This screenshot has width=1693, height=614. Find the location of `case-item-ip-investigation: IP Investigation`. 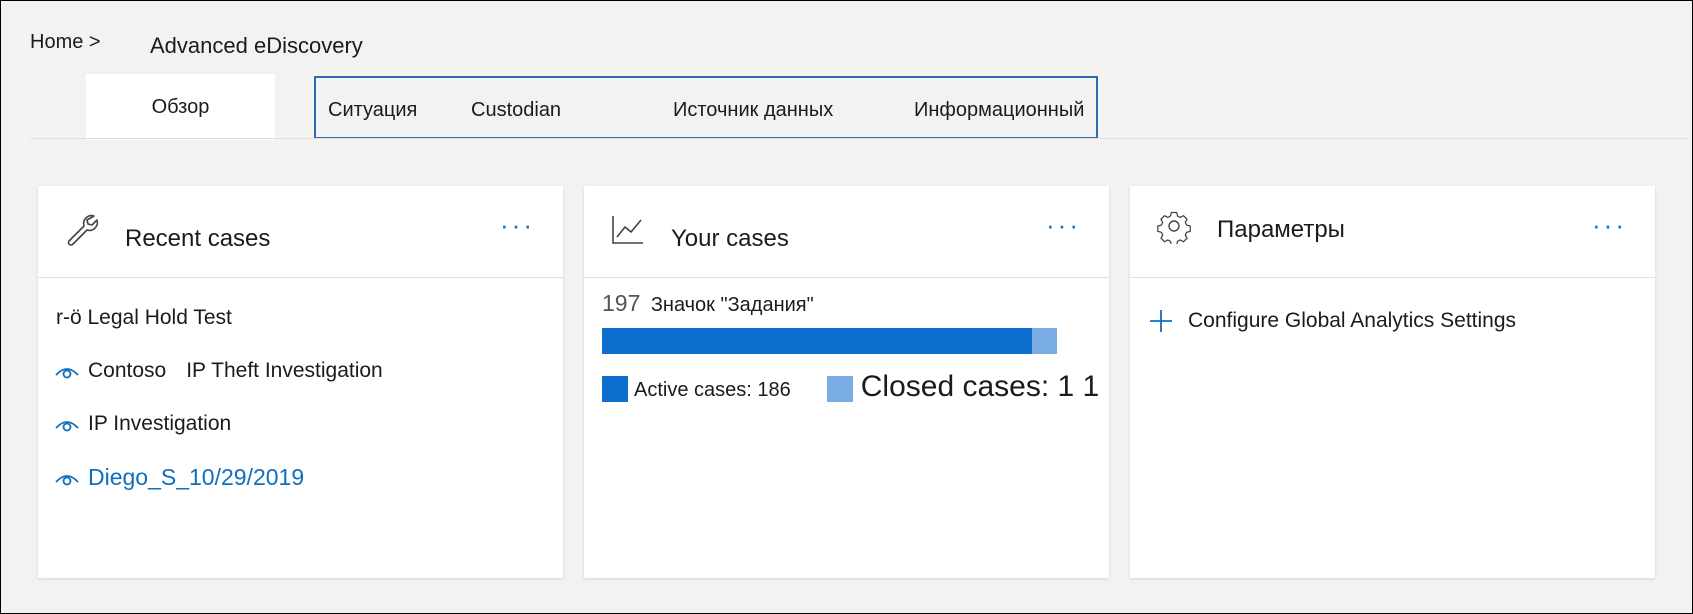

case-item-ip-investigation: IP Investigation is located at coordinates (142, 424).